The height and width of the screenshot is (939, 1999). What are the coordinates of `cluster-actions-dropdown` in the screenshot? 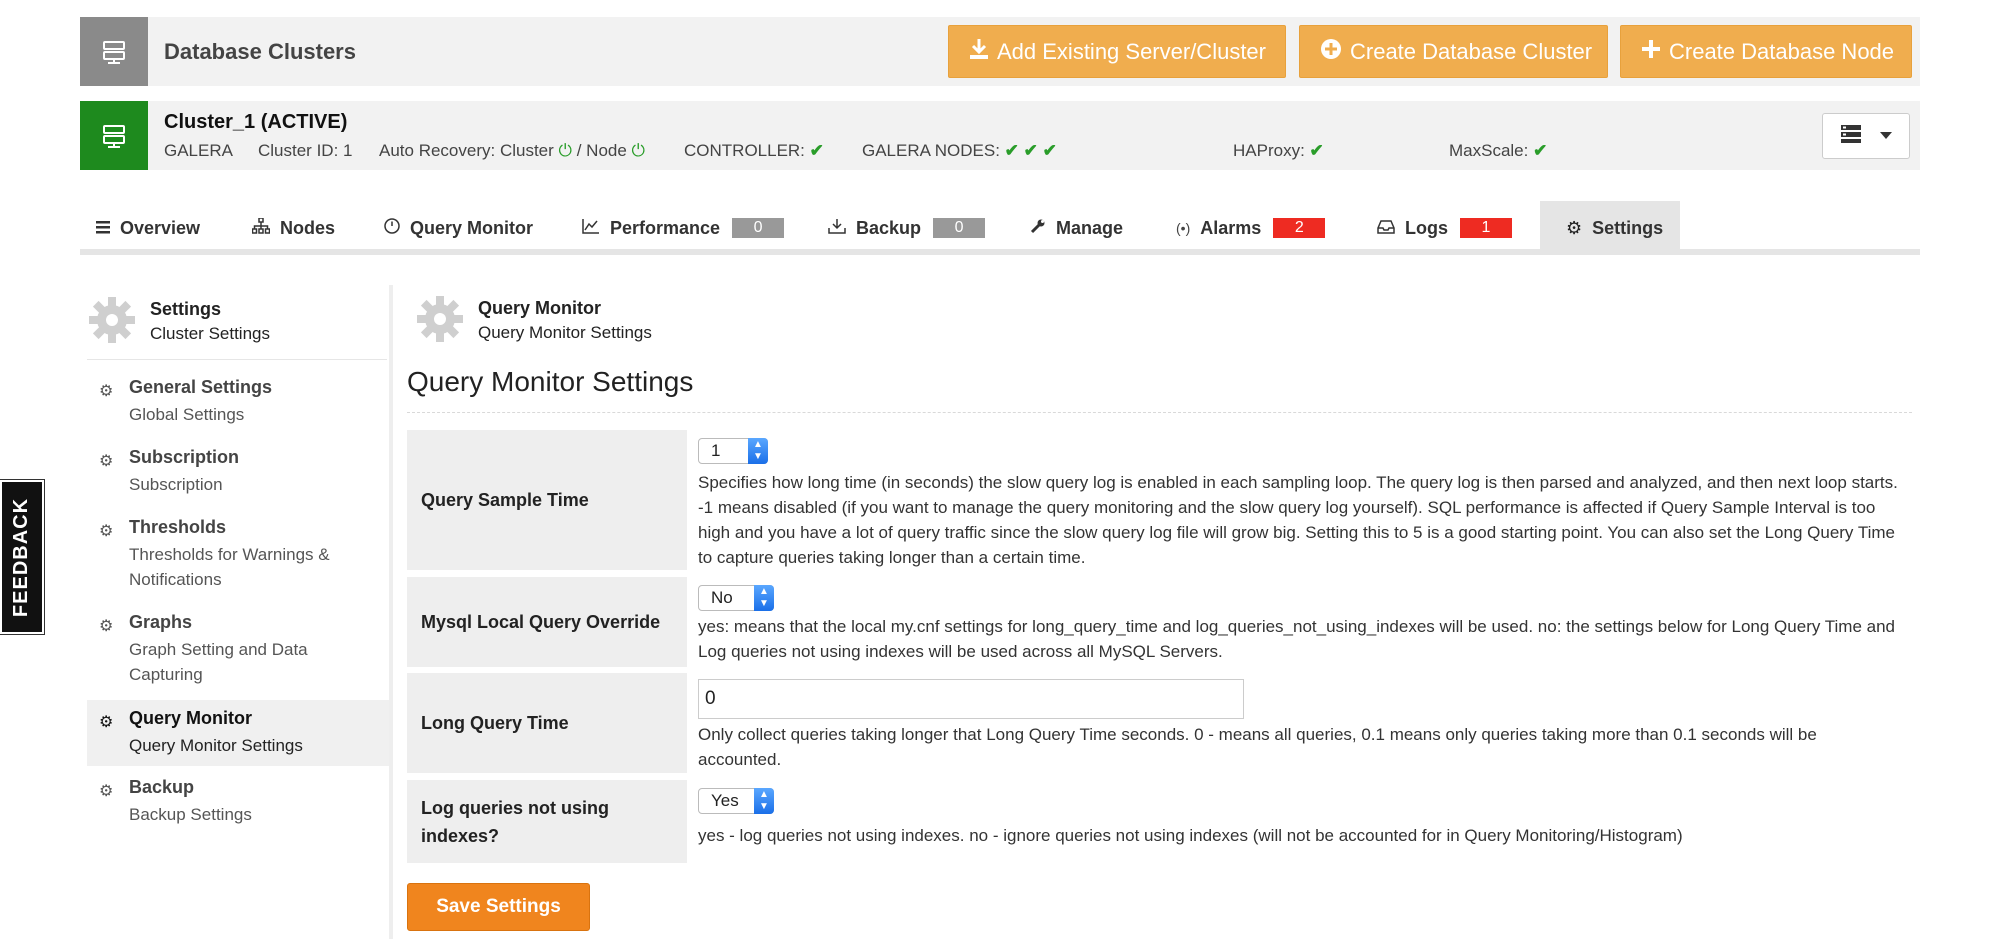 It's located at (1866, 136).